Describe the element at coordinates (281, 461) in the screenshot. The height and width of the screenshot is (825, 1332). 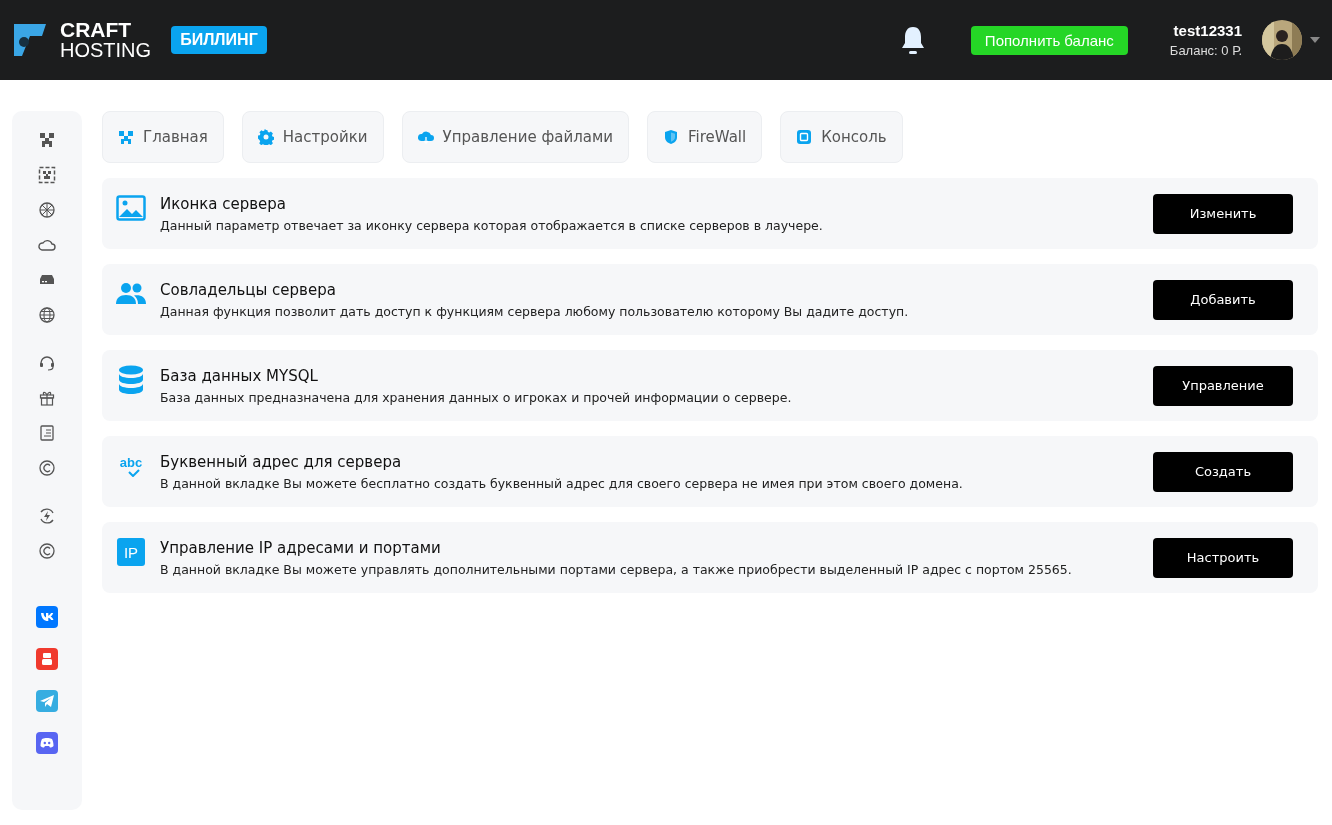
I see `card-title: Буквенный адрес для сервера` at that location.